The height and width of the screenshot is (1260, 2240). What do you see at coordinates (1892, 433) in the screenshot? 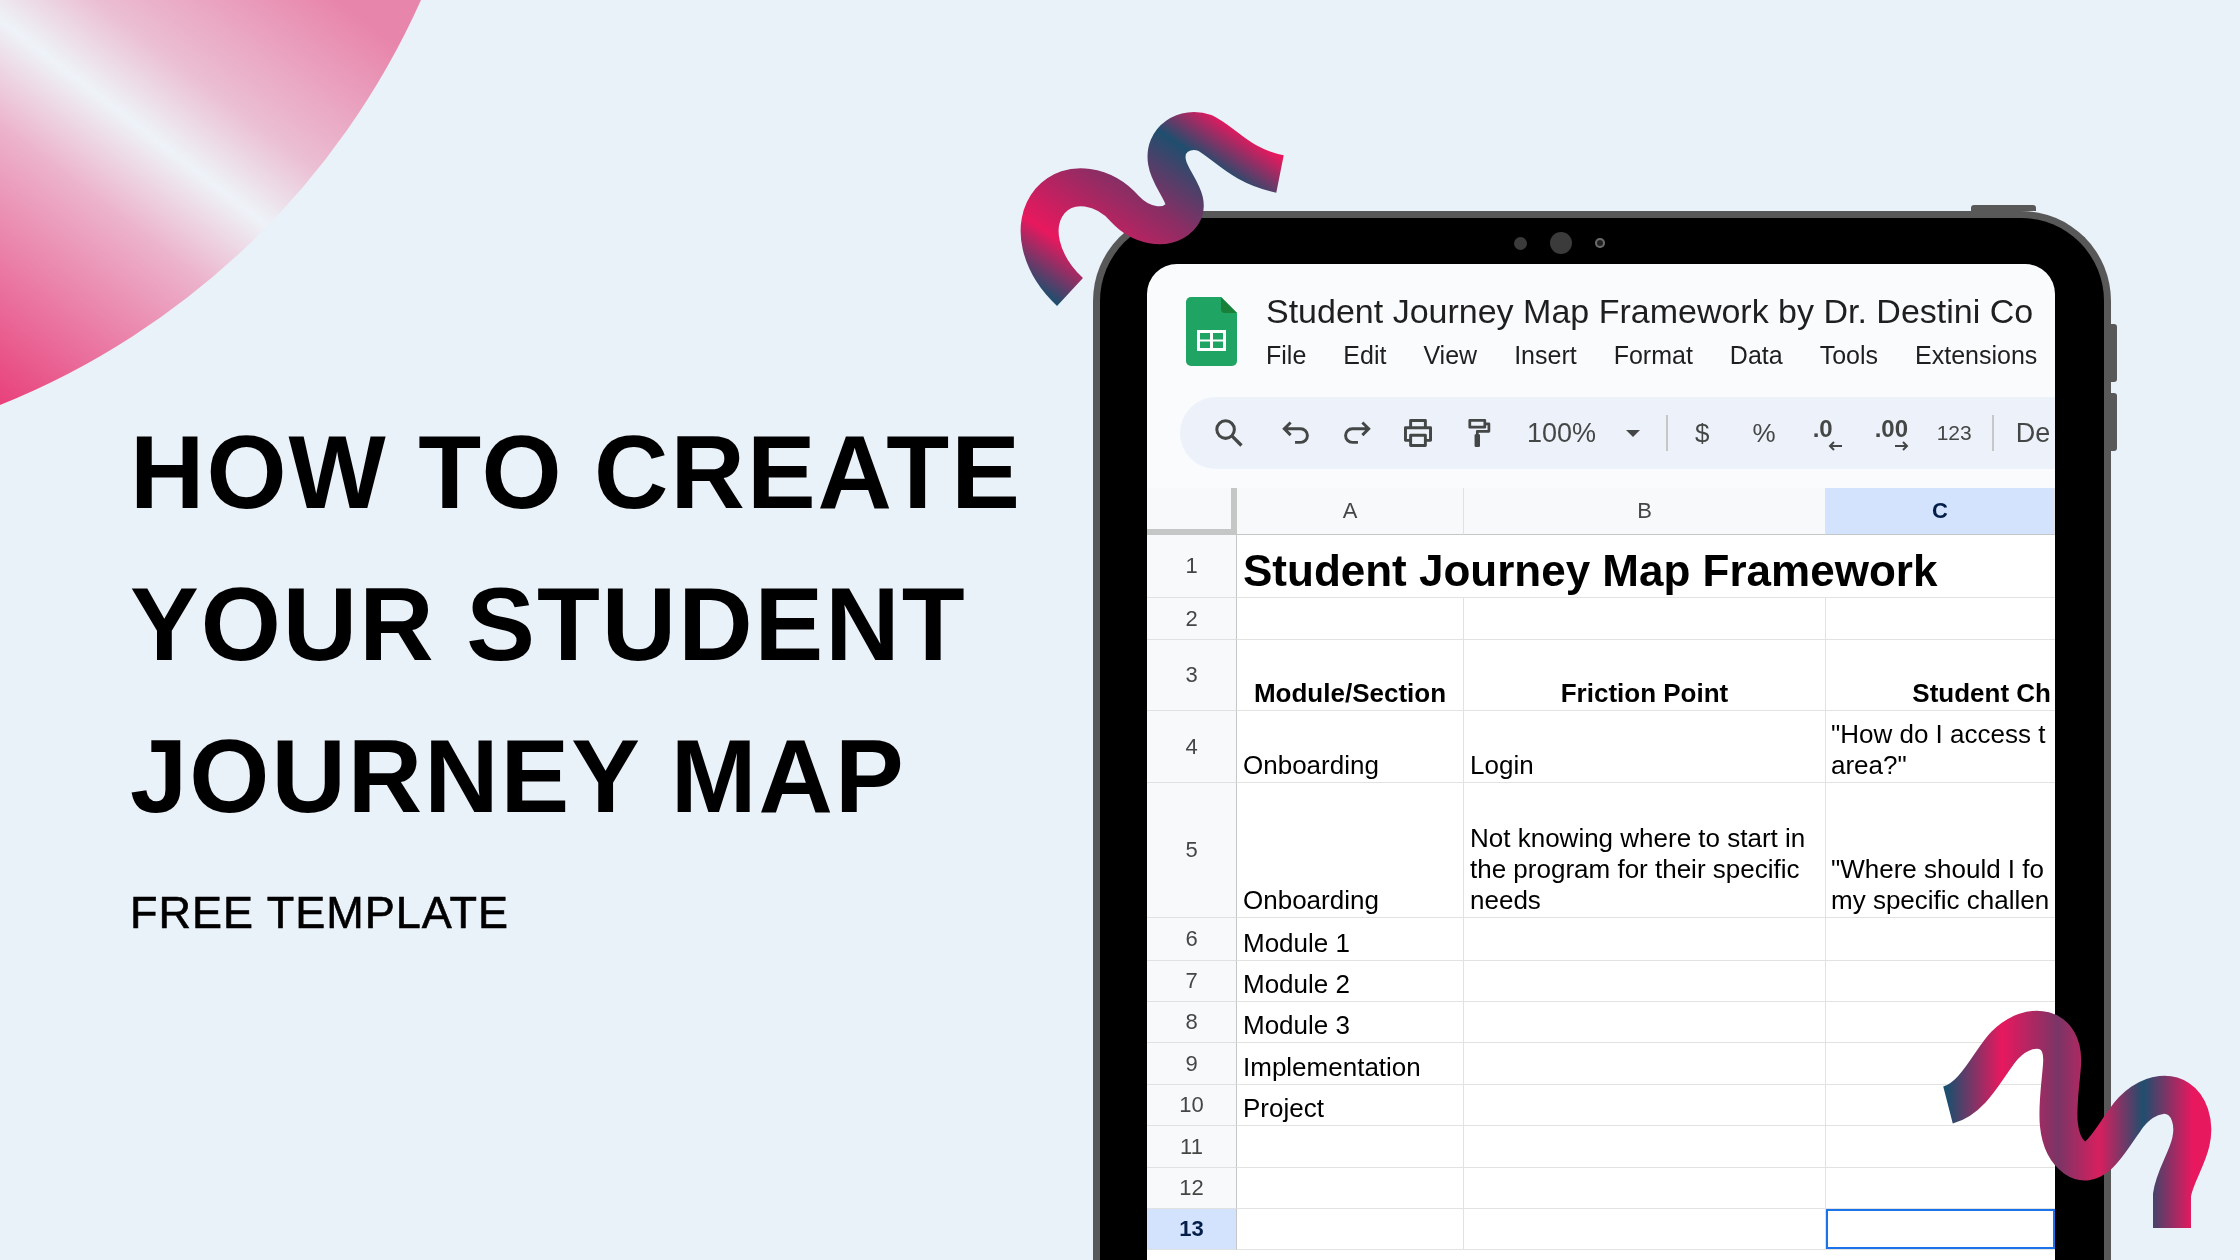
I see `decimal-increase-button: .00` at bounding box center [1892, 433].